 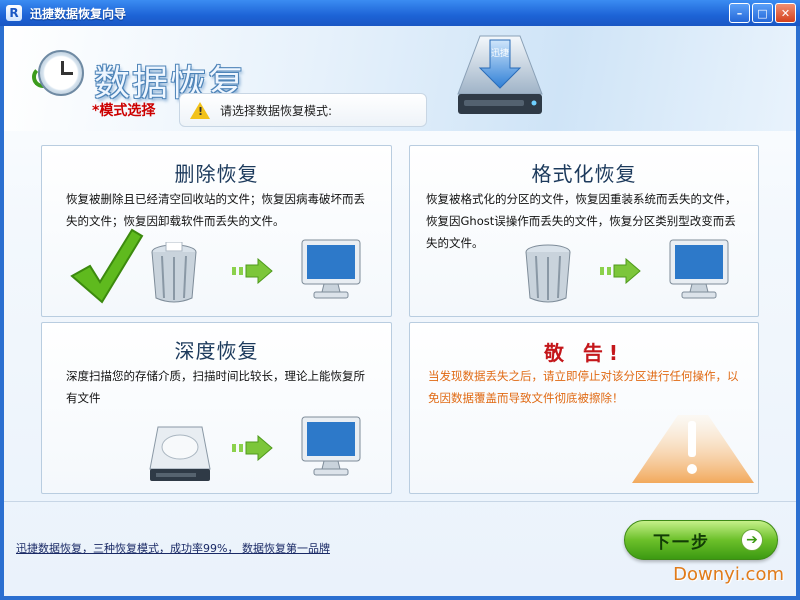 I want to click on footer-link: 迅捷数据恢复，三种恢复模式，成功率99%， 数据恢复第一品牌, so click(x=173, y=548).